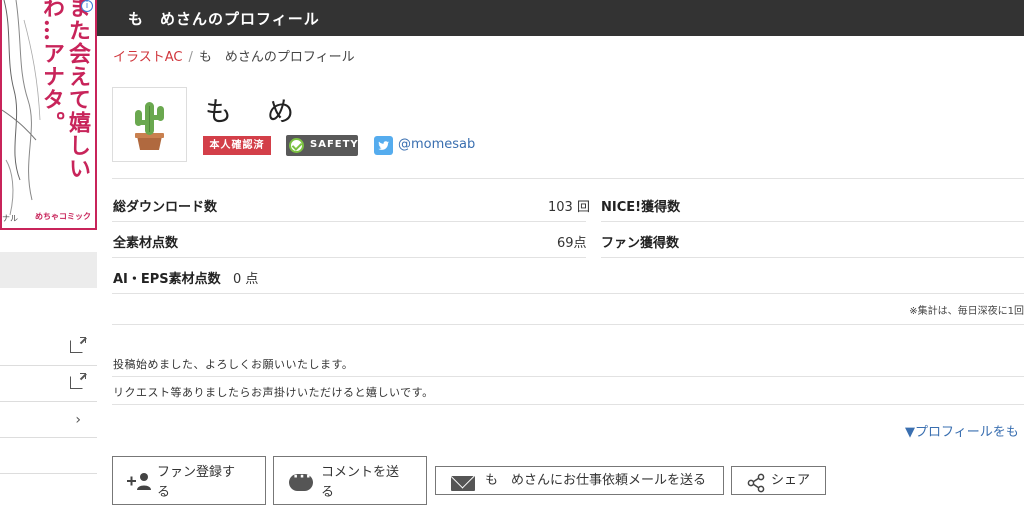 This screenshot has height=512, width=1024. What do you see at coordinates (641, 207) in the screenshot?
I see `nice-label: NICE!獲得数` at bounding box center [641, 207].